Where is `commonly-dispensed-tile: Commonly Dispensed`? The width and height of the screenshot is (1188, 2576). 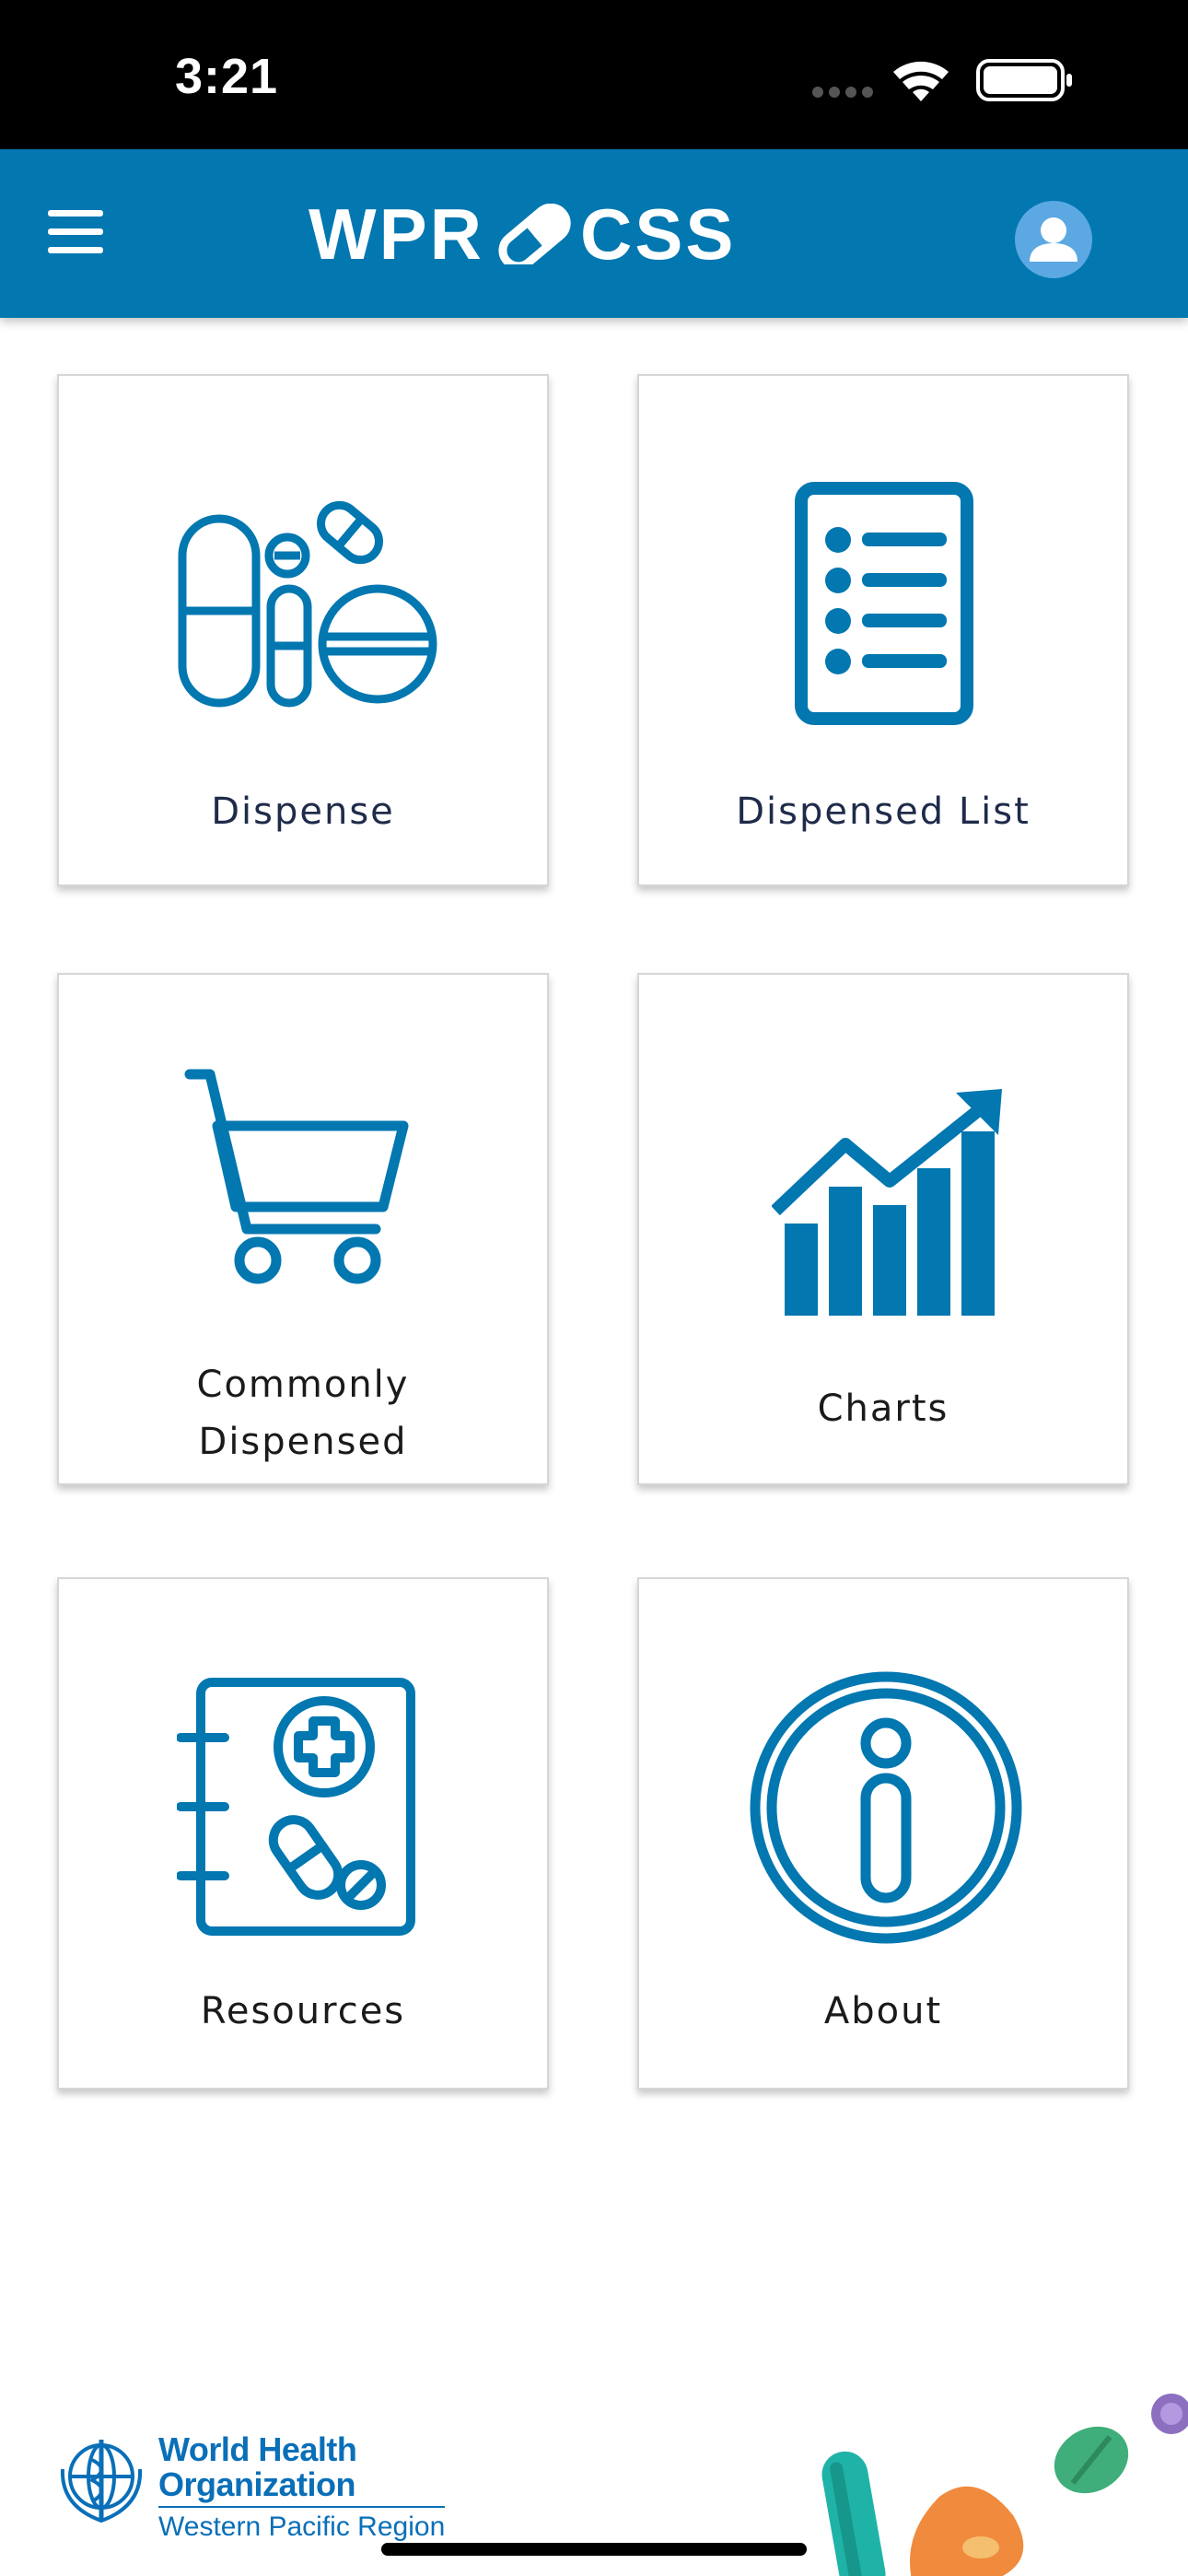
commonly-dispensed-tile: Commonly Dispensed is located at coordinates (303, 1229).